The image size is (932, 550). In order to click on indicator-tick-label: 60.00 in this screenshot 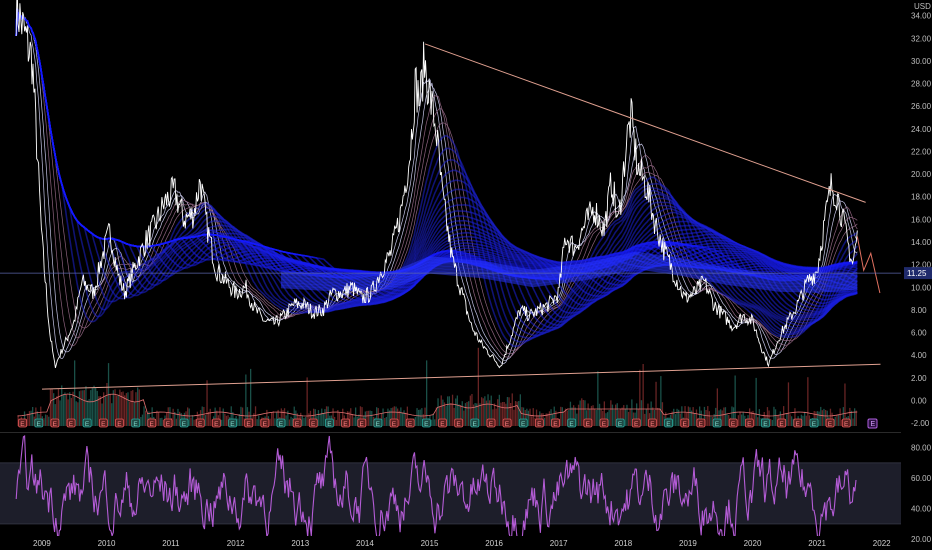, I will do `click(921, 478)`.